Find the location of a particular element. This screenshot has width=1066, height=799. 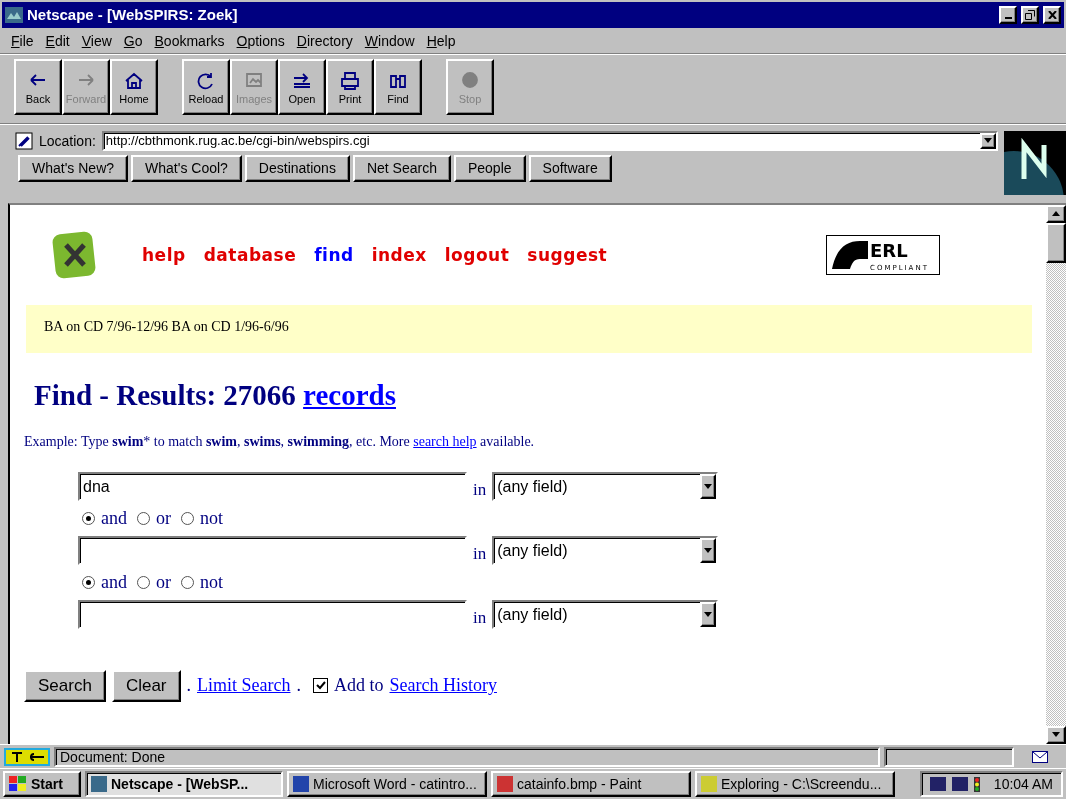

nav-link: suggest is located at coordinates (567, 254).